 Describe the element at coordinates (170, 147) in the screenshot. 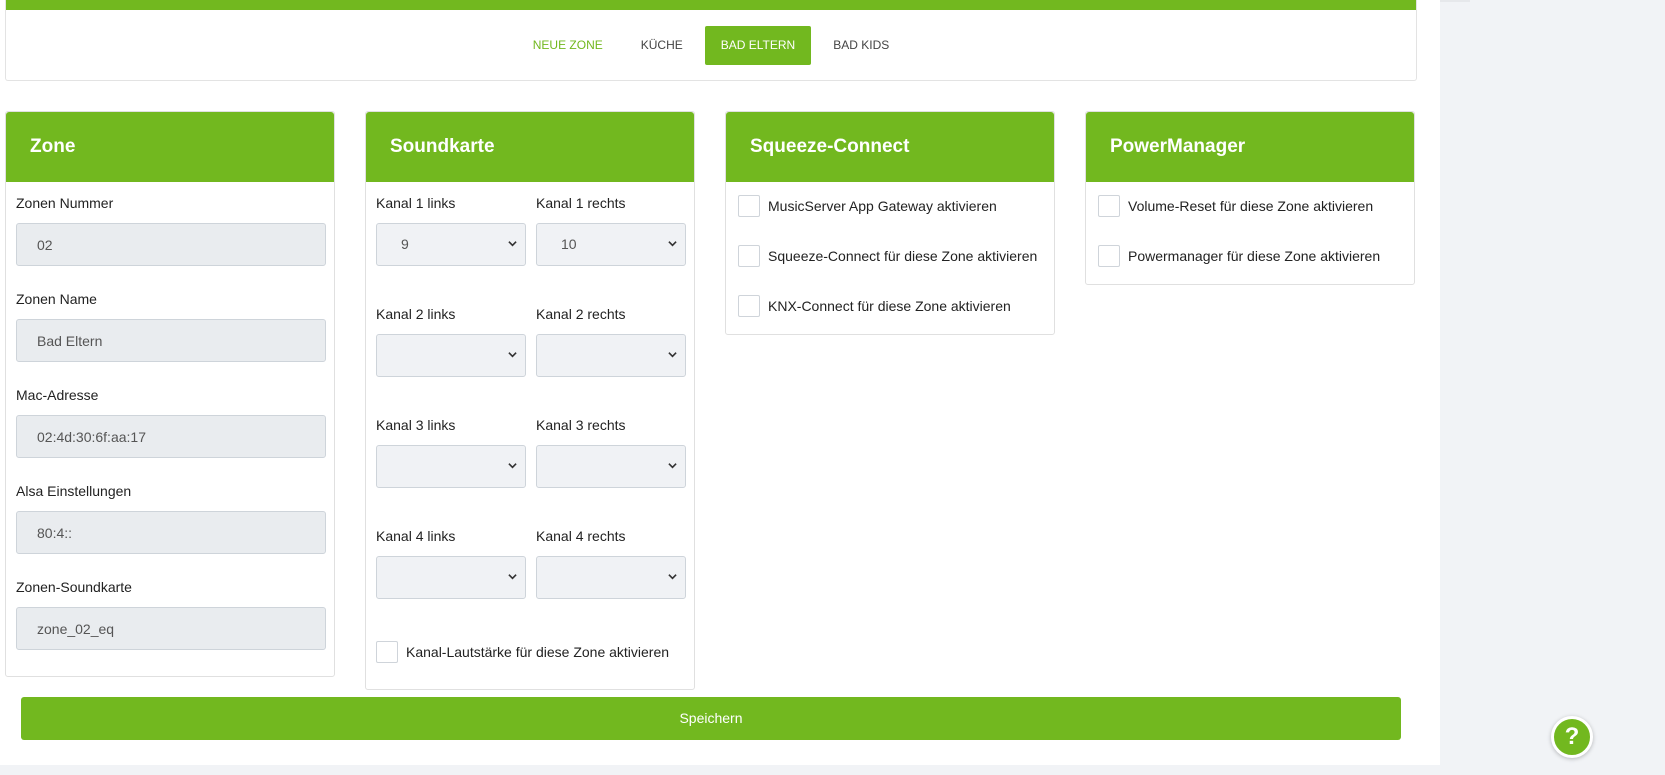

I see `zone-card-header: Zone` at that location.